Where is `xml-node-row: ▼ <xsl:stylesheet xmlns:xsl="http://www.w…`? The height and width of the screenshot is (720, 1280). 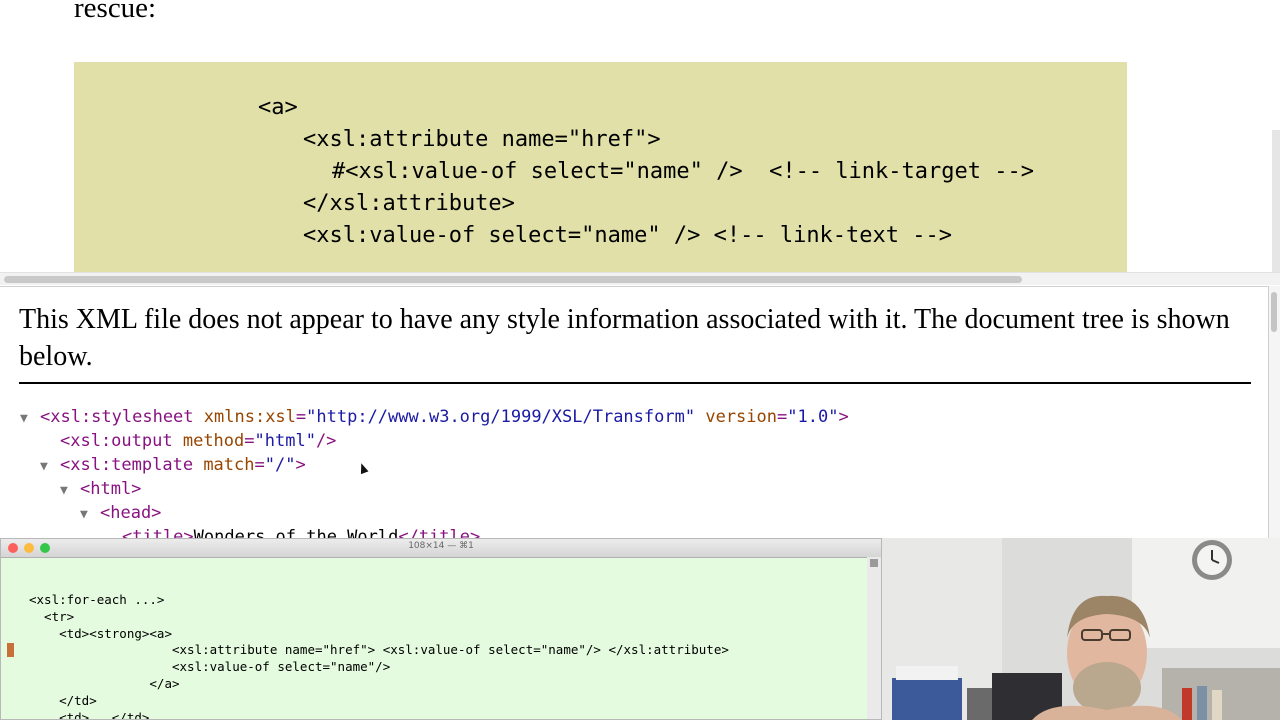
xml-node-row: ▼ <xsl:stylesheet xmlns:xsl="http://www.w… is located at coordinates (434, 417).